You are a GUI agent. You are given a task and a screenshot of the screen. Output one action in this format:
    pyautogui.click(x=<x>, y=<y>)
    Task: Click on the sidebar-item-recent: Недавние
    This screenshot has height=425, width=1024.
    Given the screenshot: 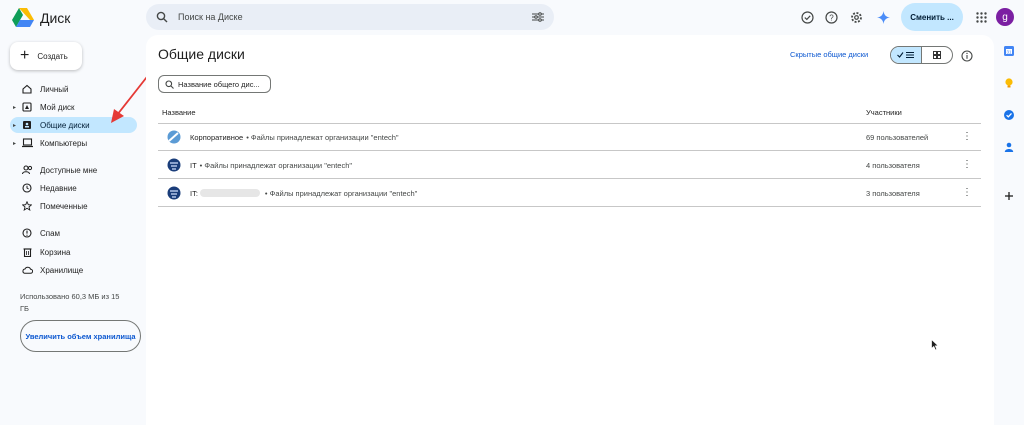 What is the action you would take?
    pyautogui.click(x=73, y=188)
    